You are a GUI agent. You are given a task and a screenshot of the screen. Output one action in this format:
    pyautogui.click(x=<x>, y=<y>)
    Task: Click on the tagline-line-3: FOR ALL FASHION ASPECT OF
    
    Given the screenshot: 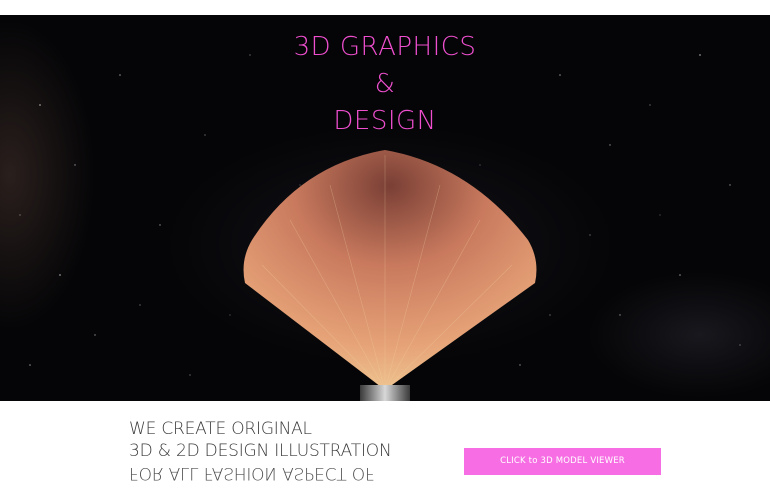 What is the action you would take?
    pyautogui.click(x=252, y=473)
    